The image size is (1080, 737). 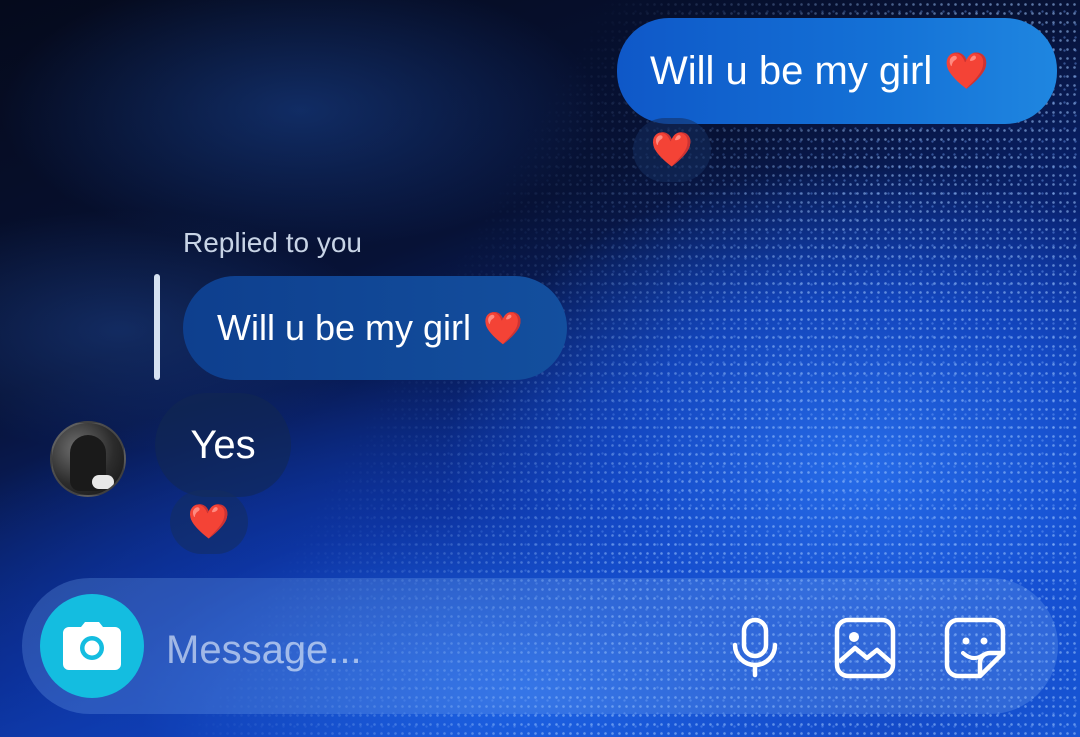 I want to click on microphone-button, so click(x=755, y=648).